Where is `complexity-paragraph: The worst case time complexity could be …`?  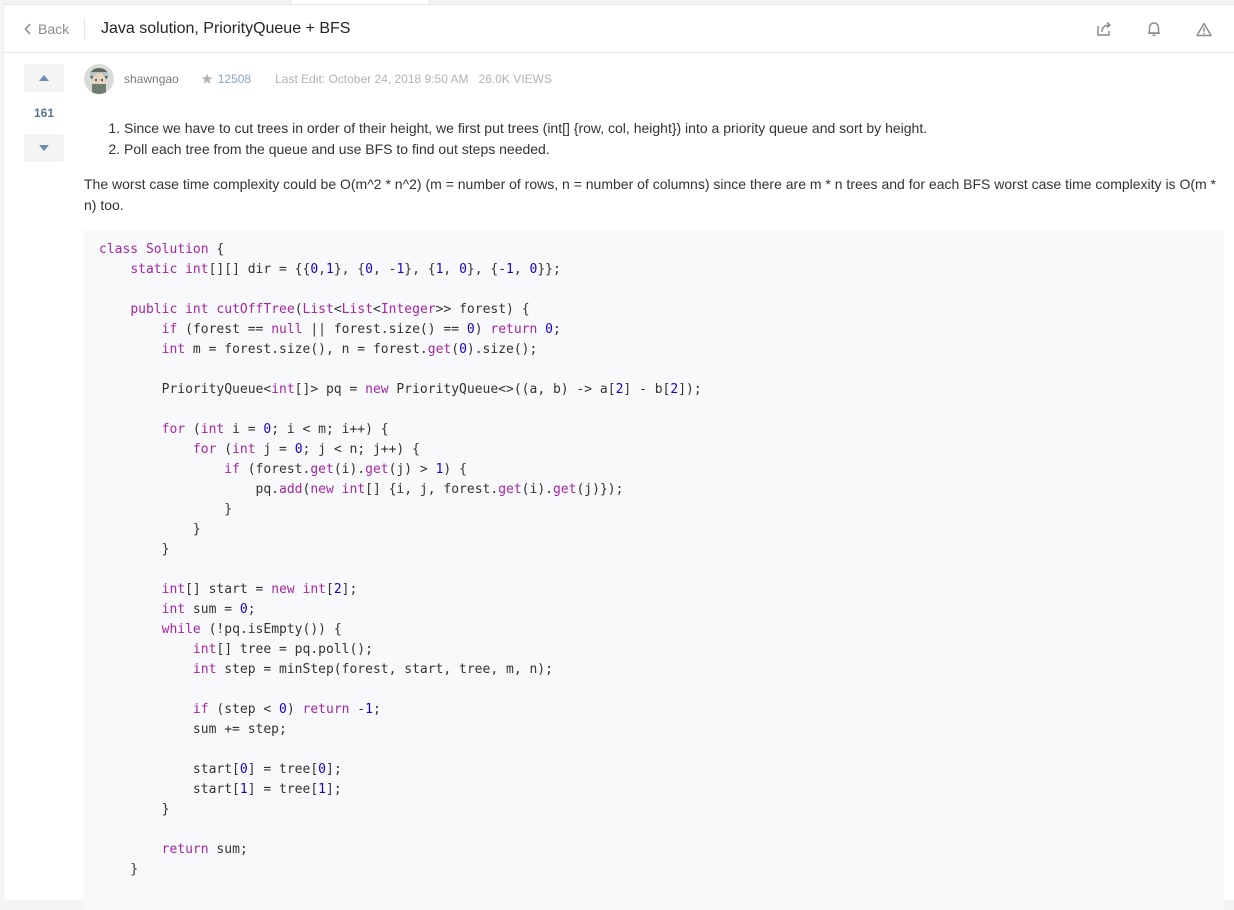 complexity-paragraph: The worst case time complexity could be … is located at coordinates (650, 194).